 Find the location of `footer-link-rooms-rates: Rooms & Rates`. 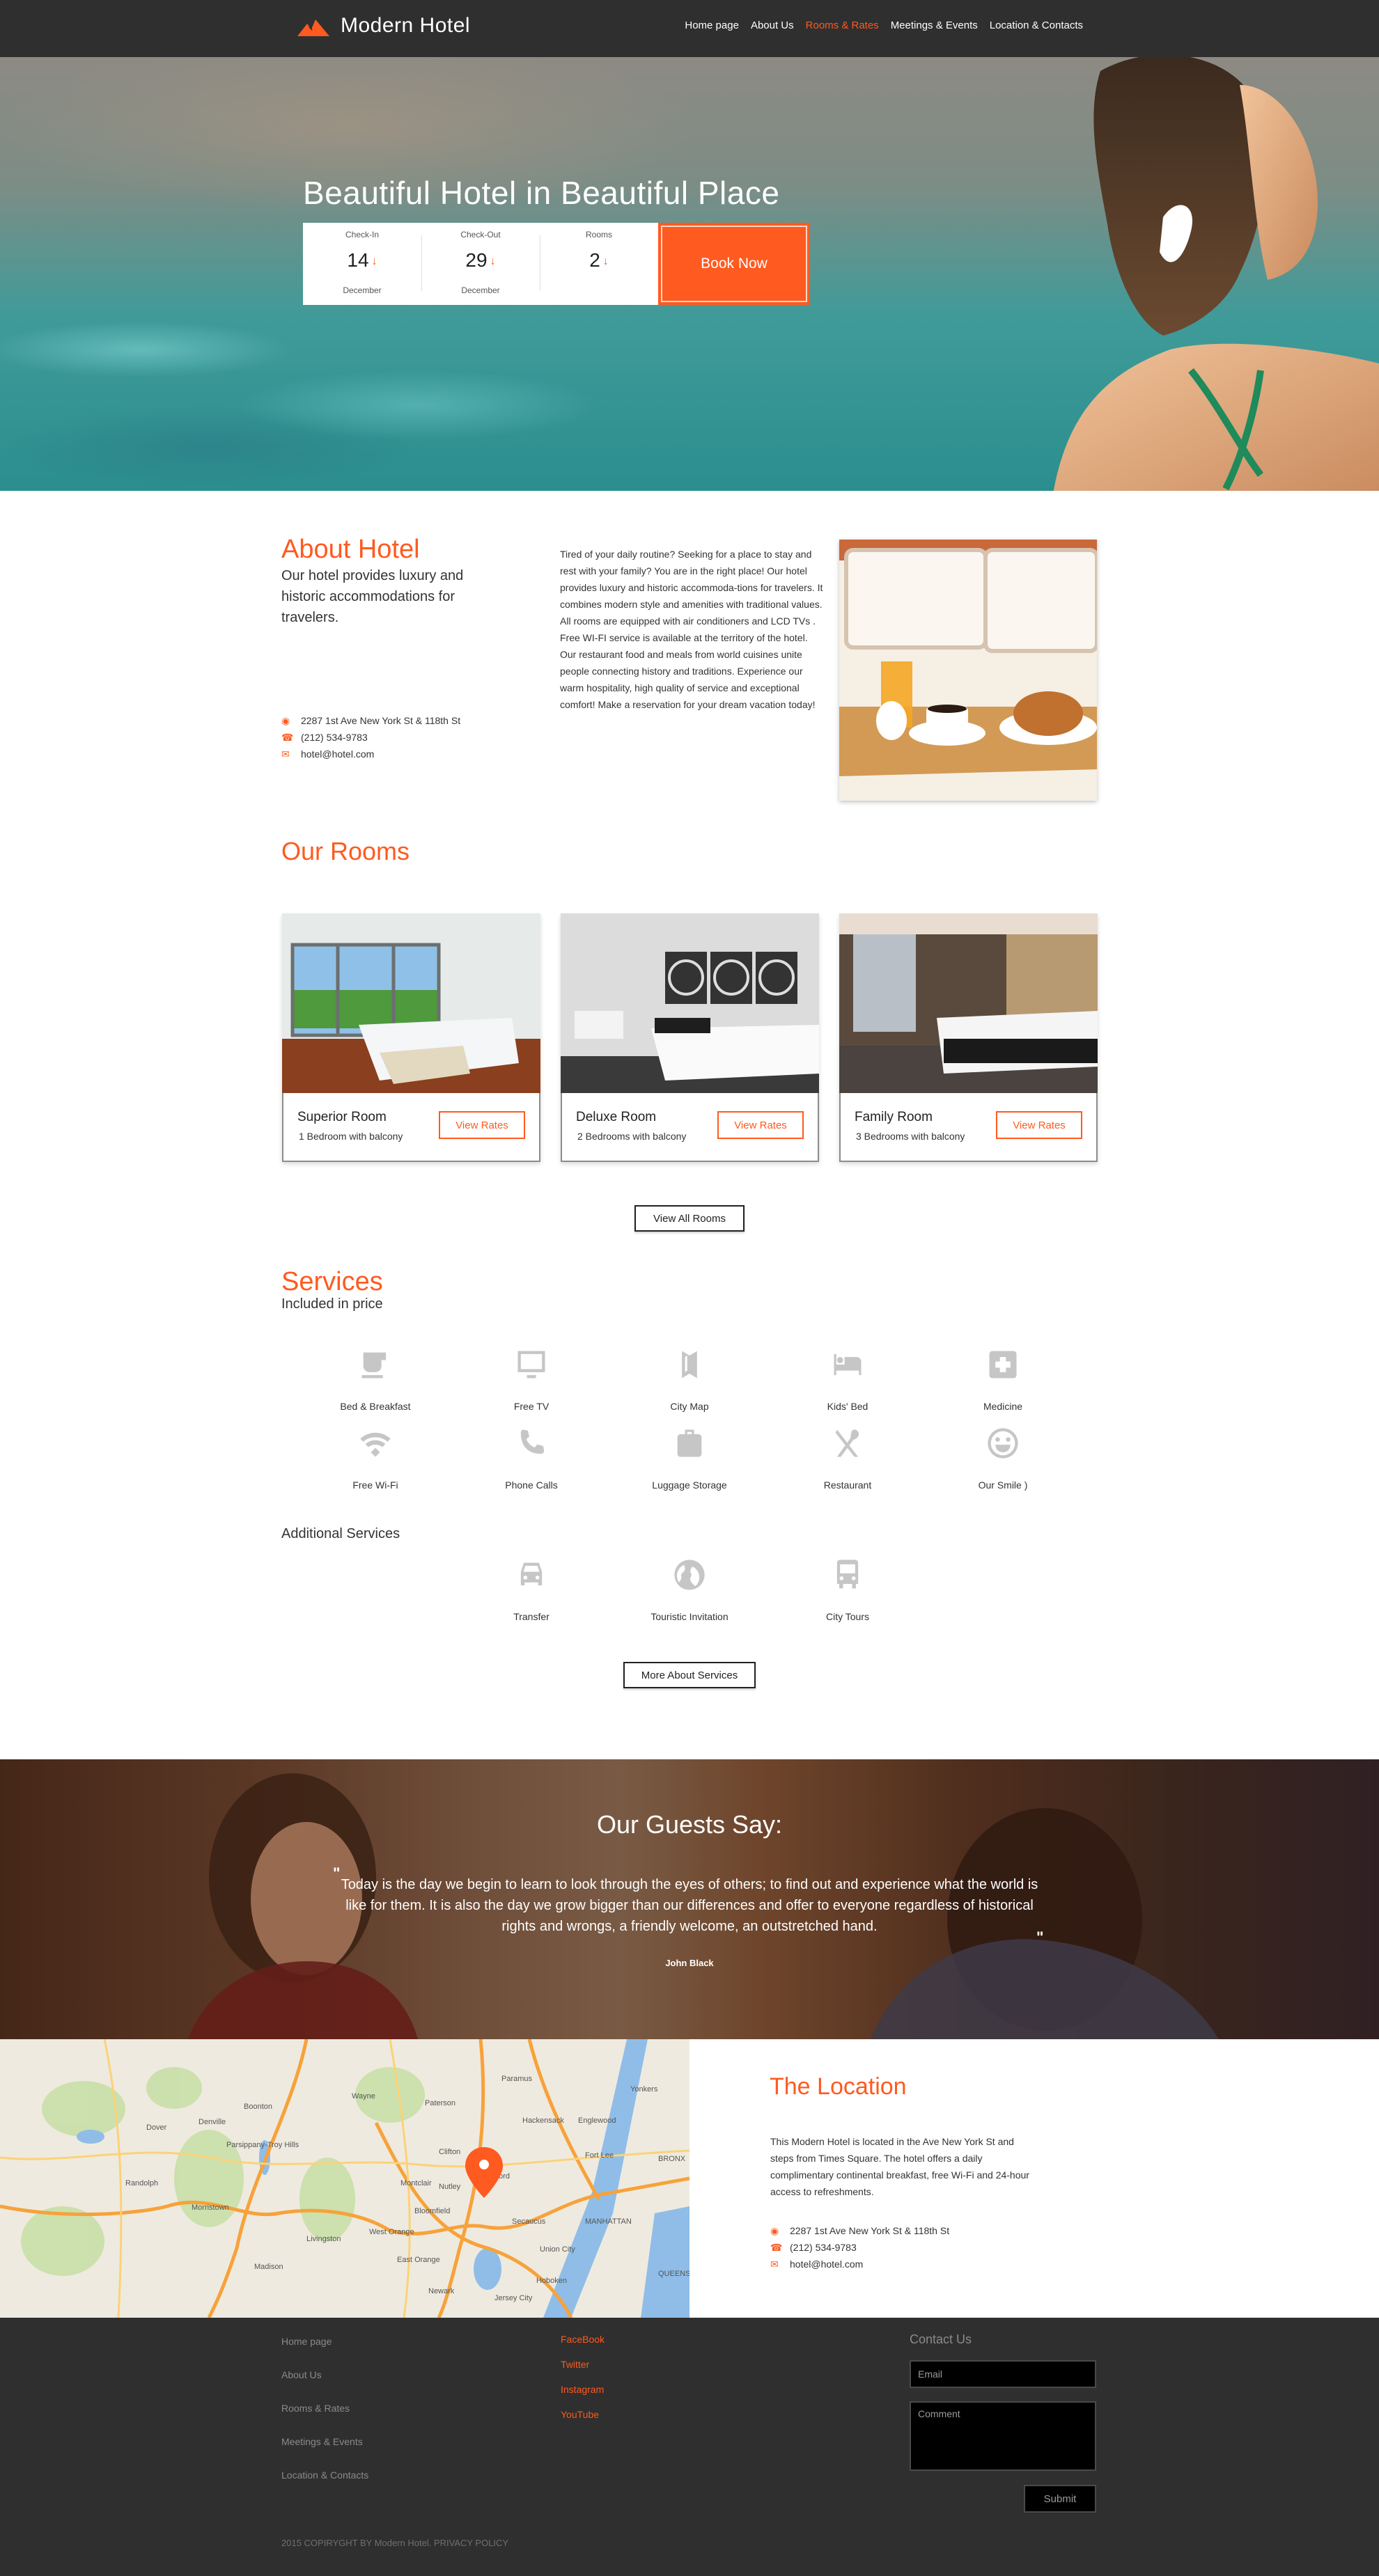

footer-link-rooms-rates: Rooms & Rates is located at coordinates (324, 2419).